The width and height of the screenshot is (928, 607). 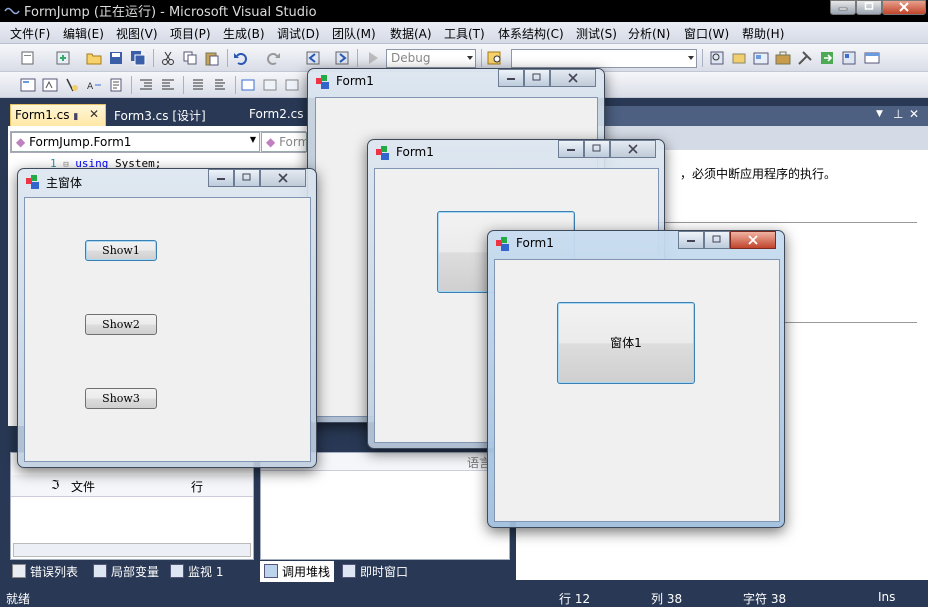 I want to click on find-in-files-icon, so click(x=495, y=58).